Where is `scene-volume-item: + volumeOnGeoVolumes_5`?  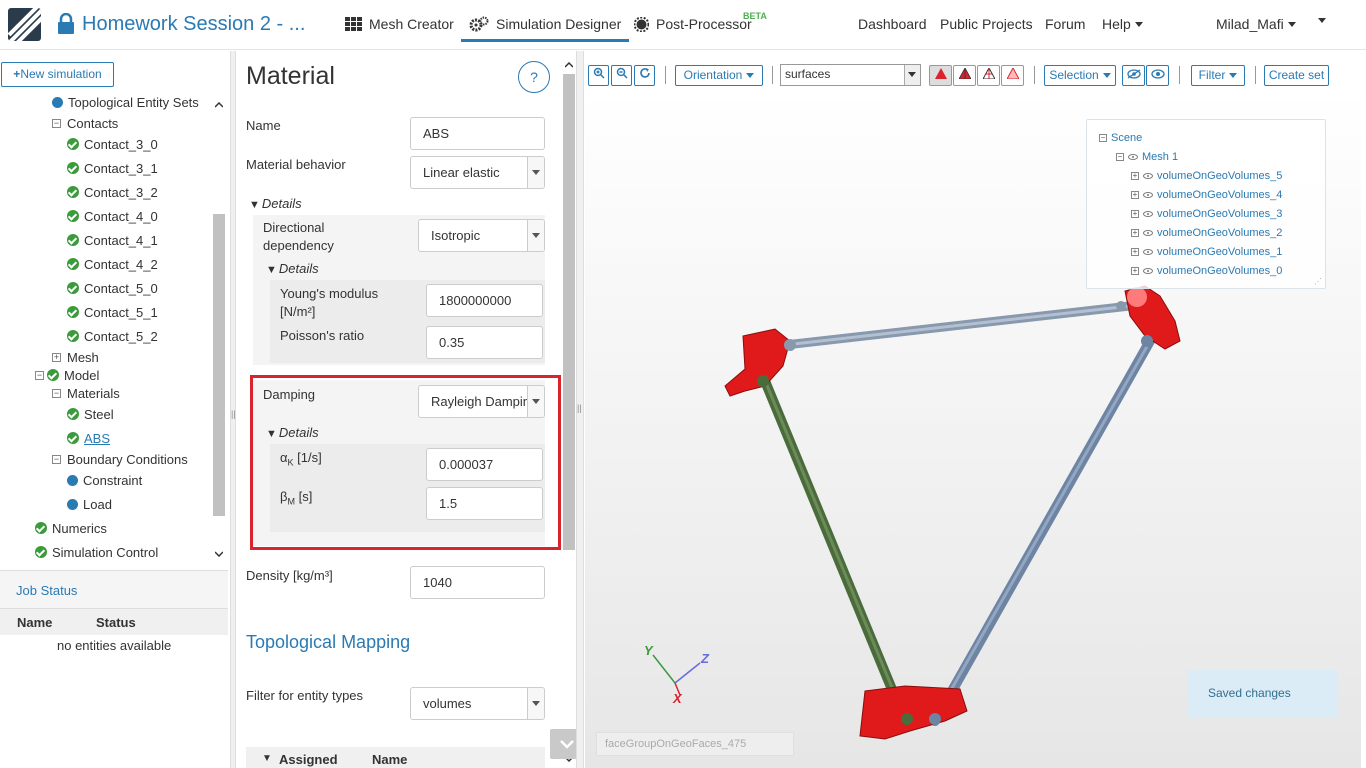 scene-volume-item: + volumeOnGeoVolumes_5 is located at coordinates (1206, 176).